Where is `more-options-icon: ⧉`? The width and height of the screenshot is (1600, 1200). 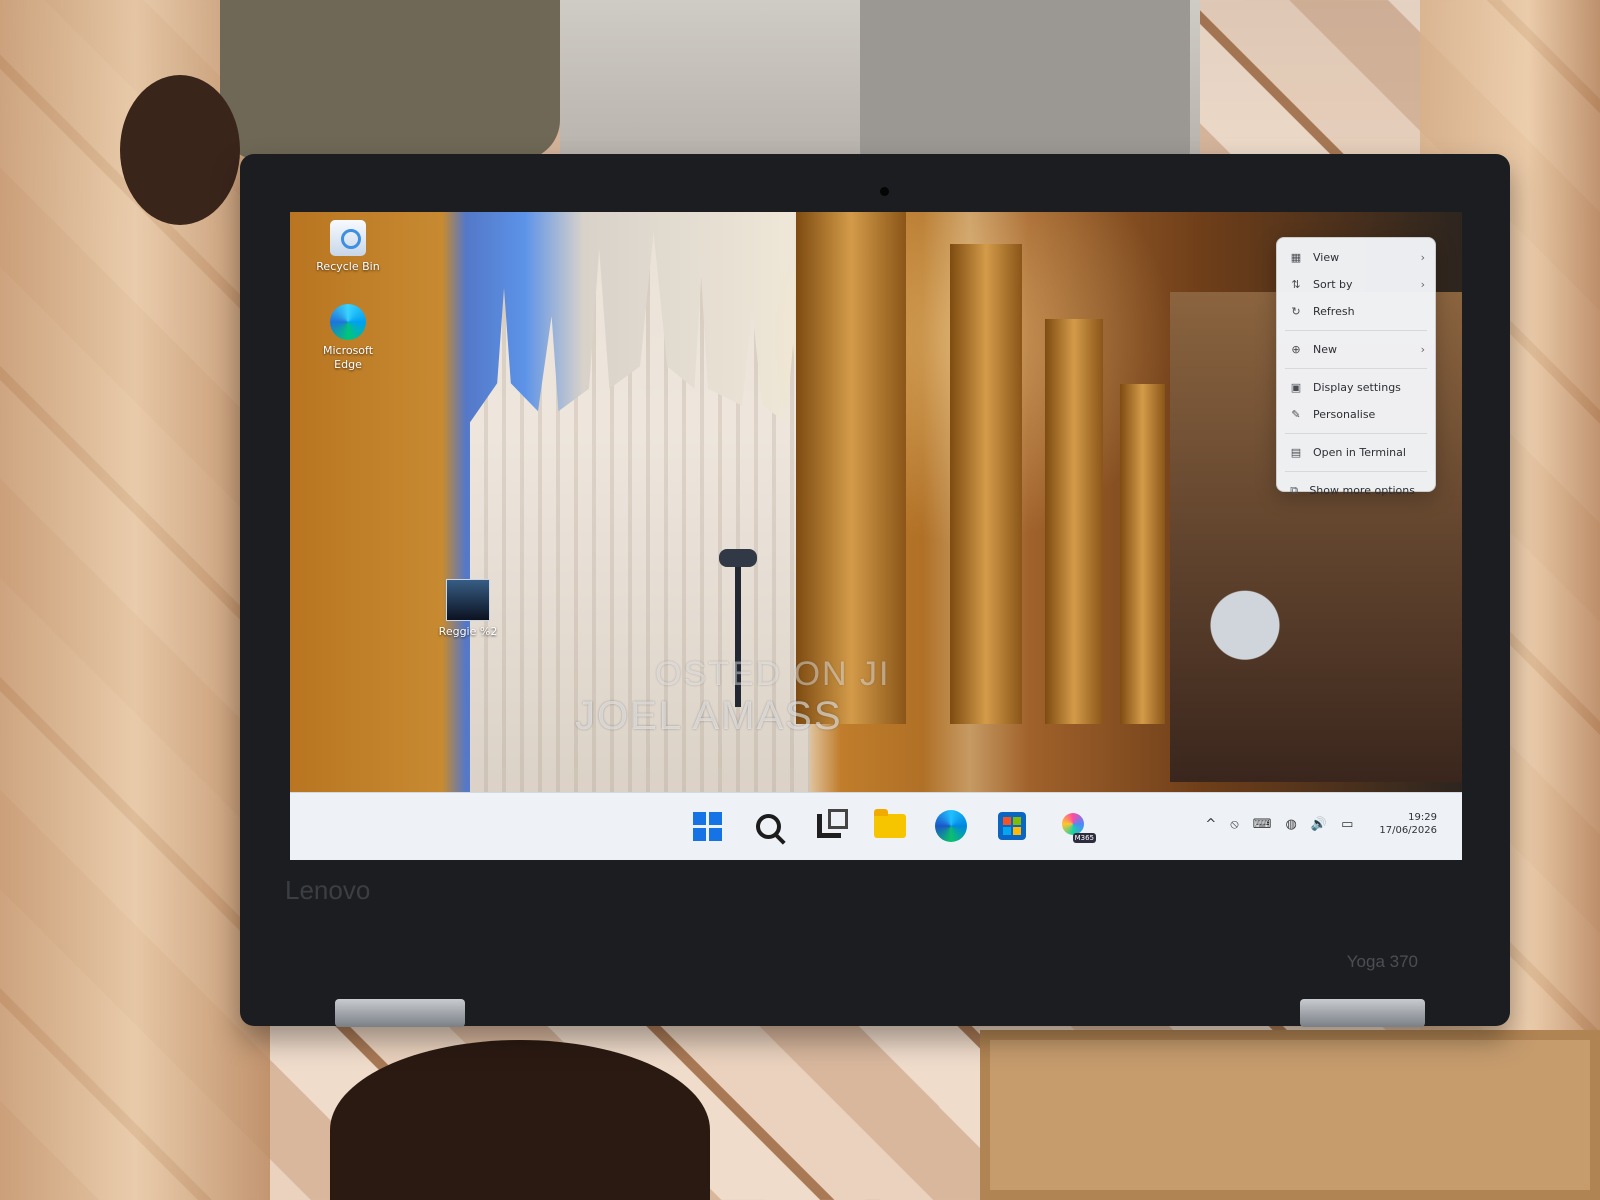
more-options-icon: ⧉ is located at coordinates (1294, 490).